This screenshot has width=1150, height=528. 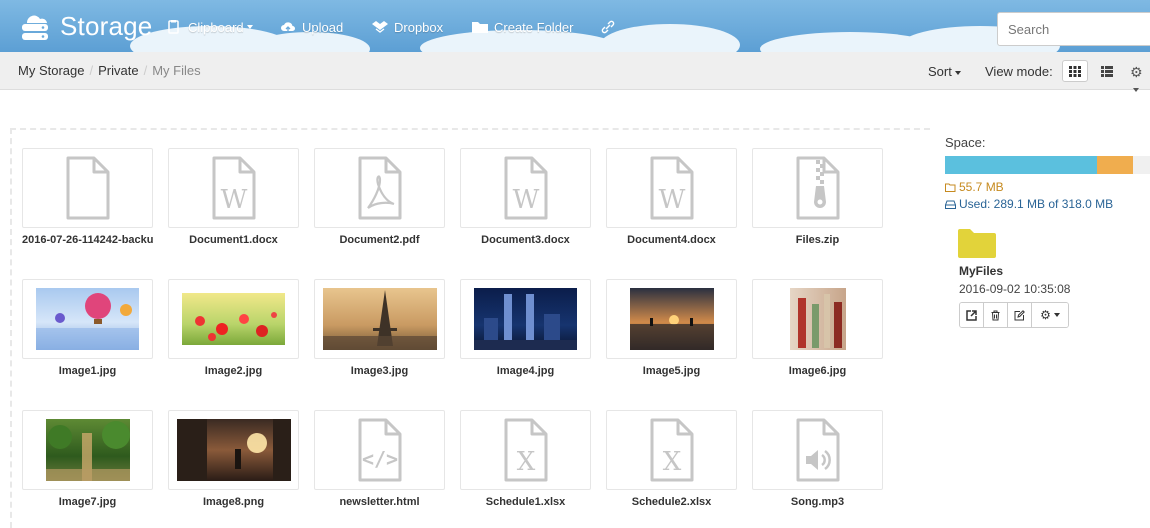 I want to click on file-code-icon: </>, so click(x=379, y=450).